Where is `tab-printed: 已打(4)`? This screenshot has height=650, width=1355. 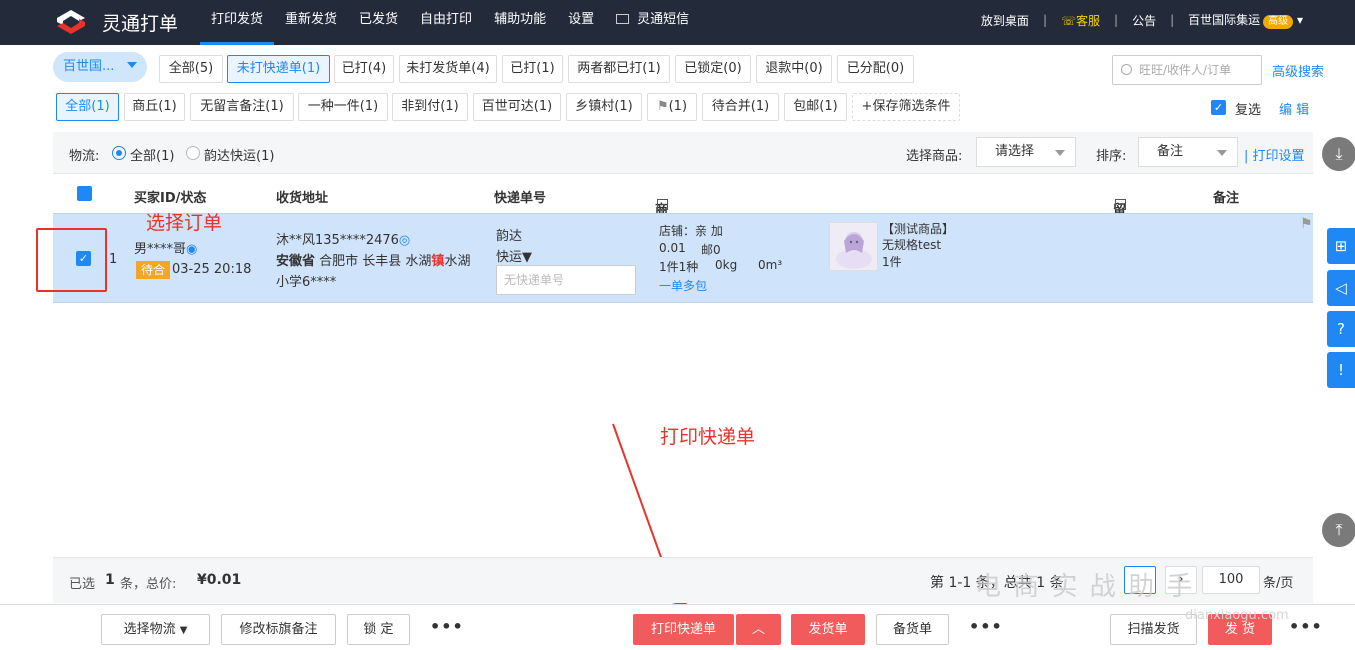 tab-printed: 已打(4) is located at coordinates (364, 69).